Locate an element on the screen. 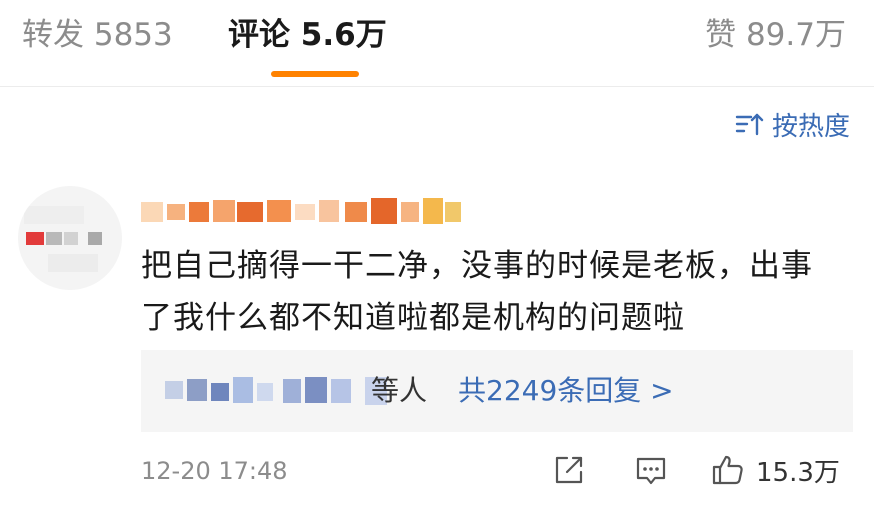 The width and height of the screenshot is (874, 506). active-tab-indicator is located at coordinates (315, 74).